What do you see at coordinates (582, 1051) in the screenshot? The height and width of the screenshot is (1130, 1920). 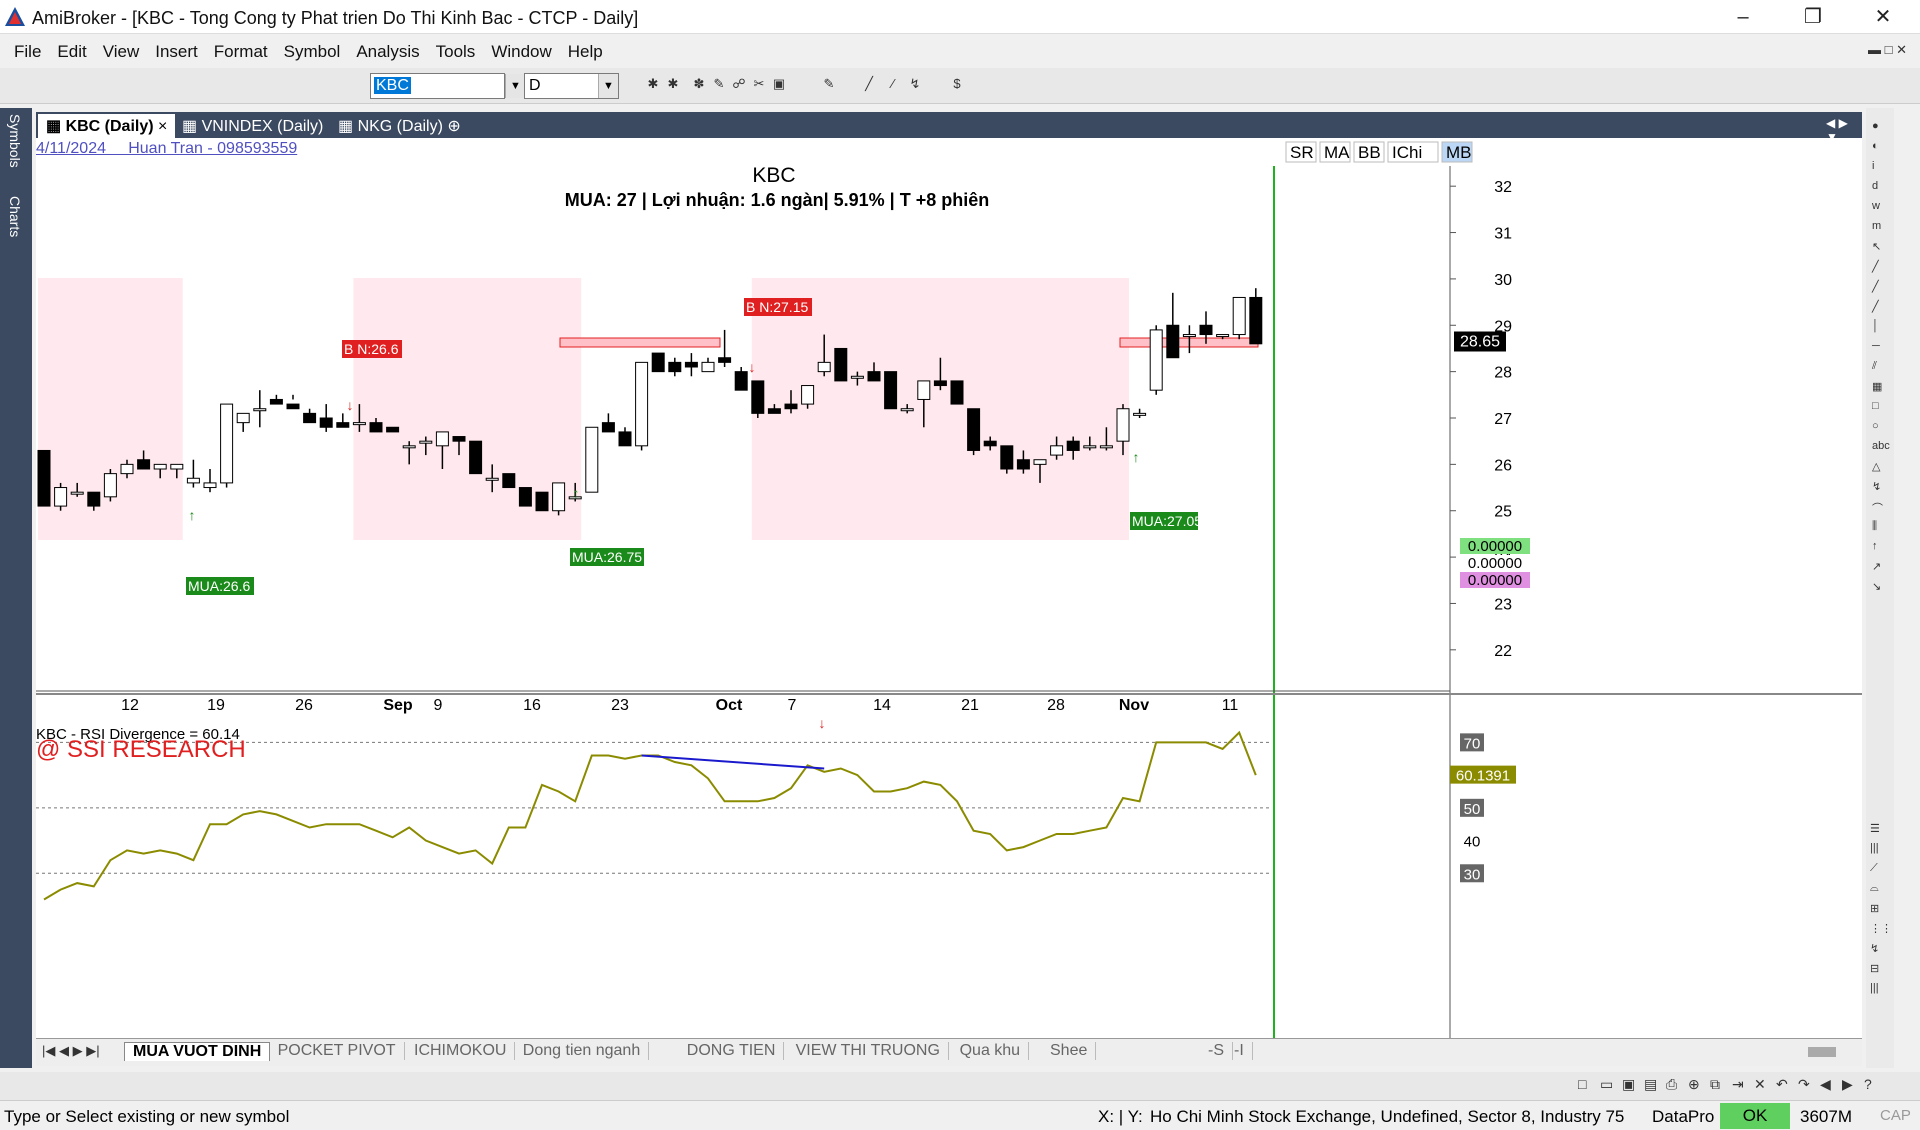 I see `sheet-tab-3: Dong tien nganh` at bounding box center [582, 1051].